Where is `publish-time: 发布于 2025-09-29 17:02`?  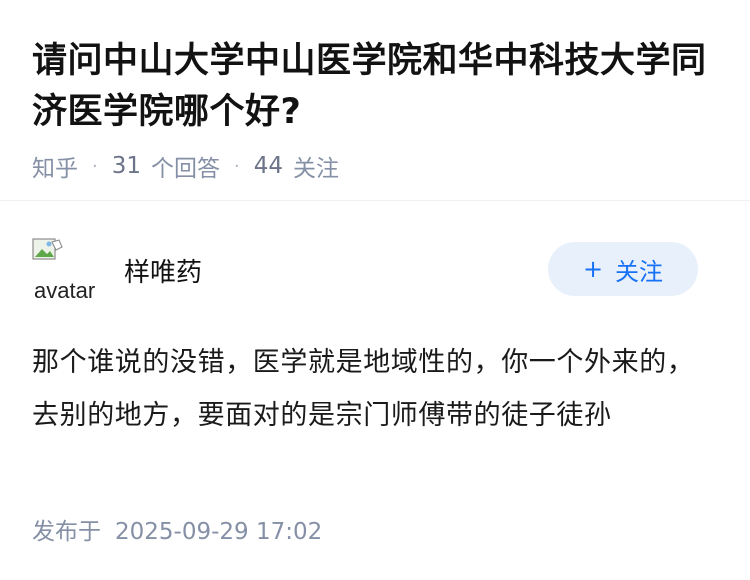 publish-time: 发布于 2025-09-29 17:02 is located at coordinates (177, 529).